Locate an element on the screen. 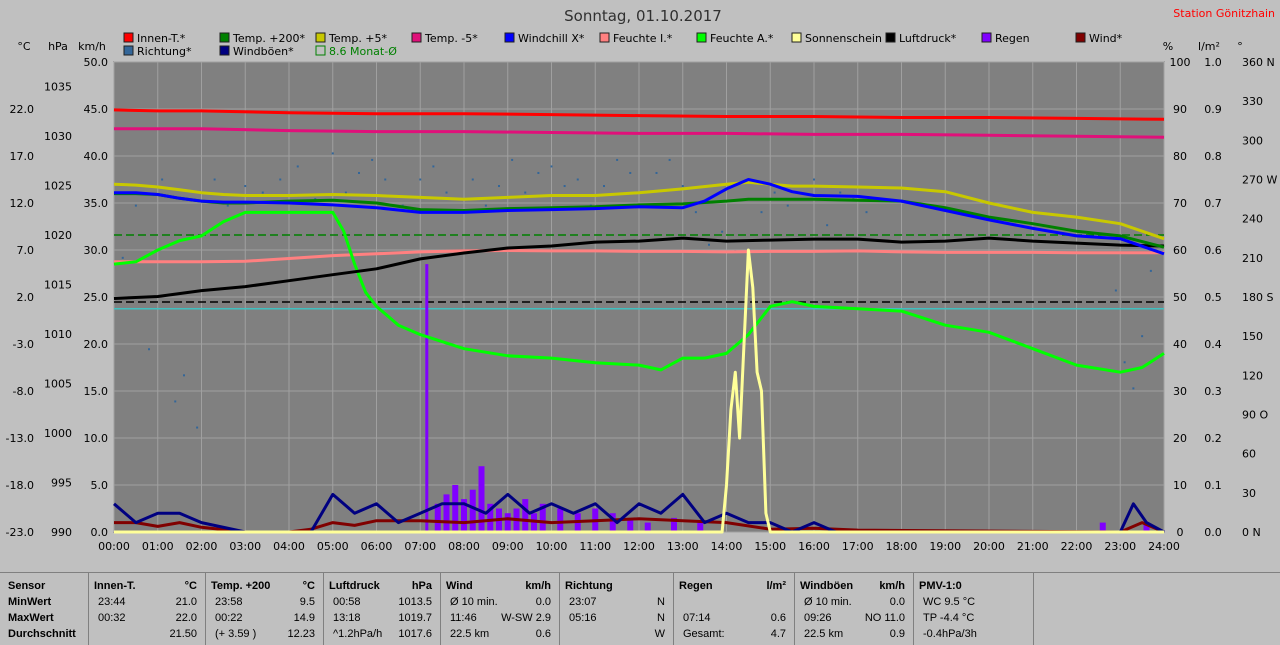 The width and height of the screenshot is (1280, 645). stats-1-row1-value: 14.9 is located at coordinates (304, 618).